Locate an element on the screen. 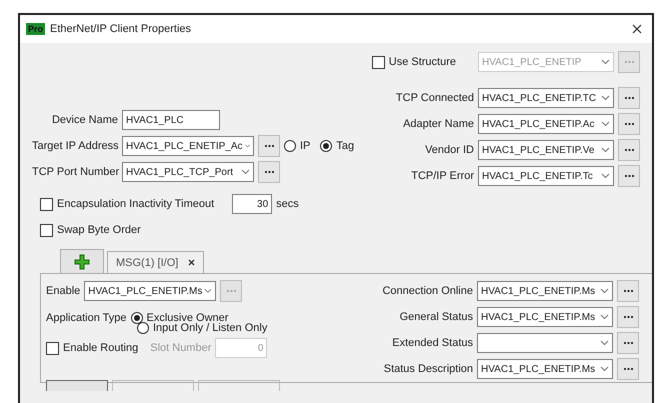 The width and height of the screenshot is (672, 403). field-label: Target IP Address is located at coordinates (75, 146).